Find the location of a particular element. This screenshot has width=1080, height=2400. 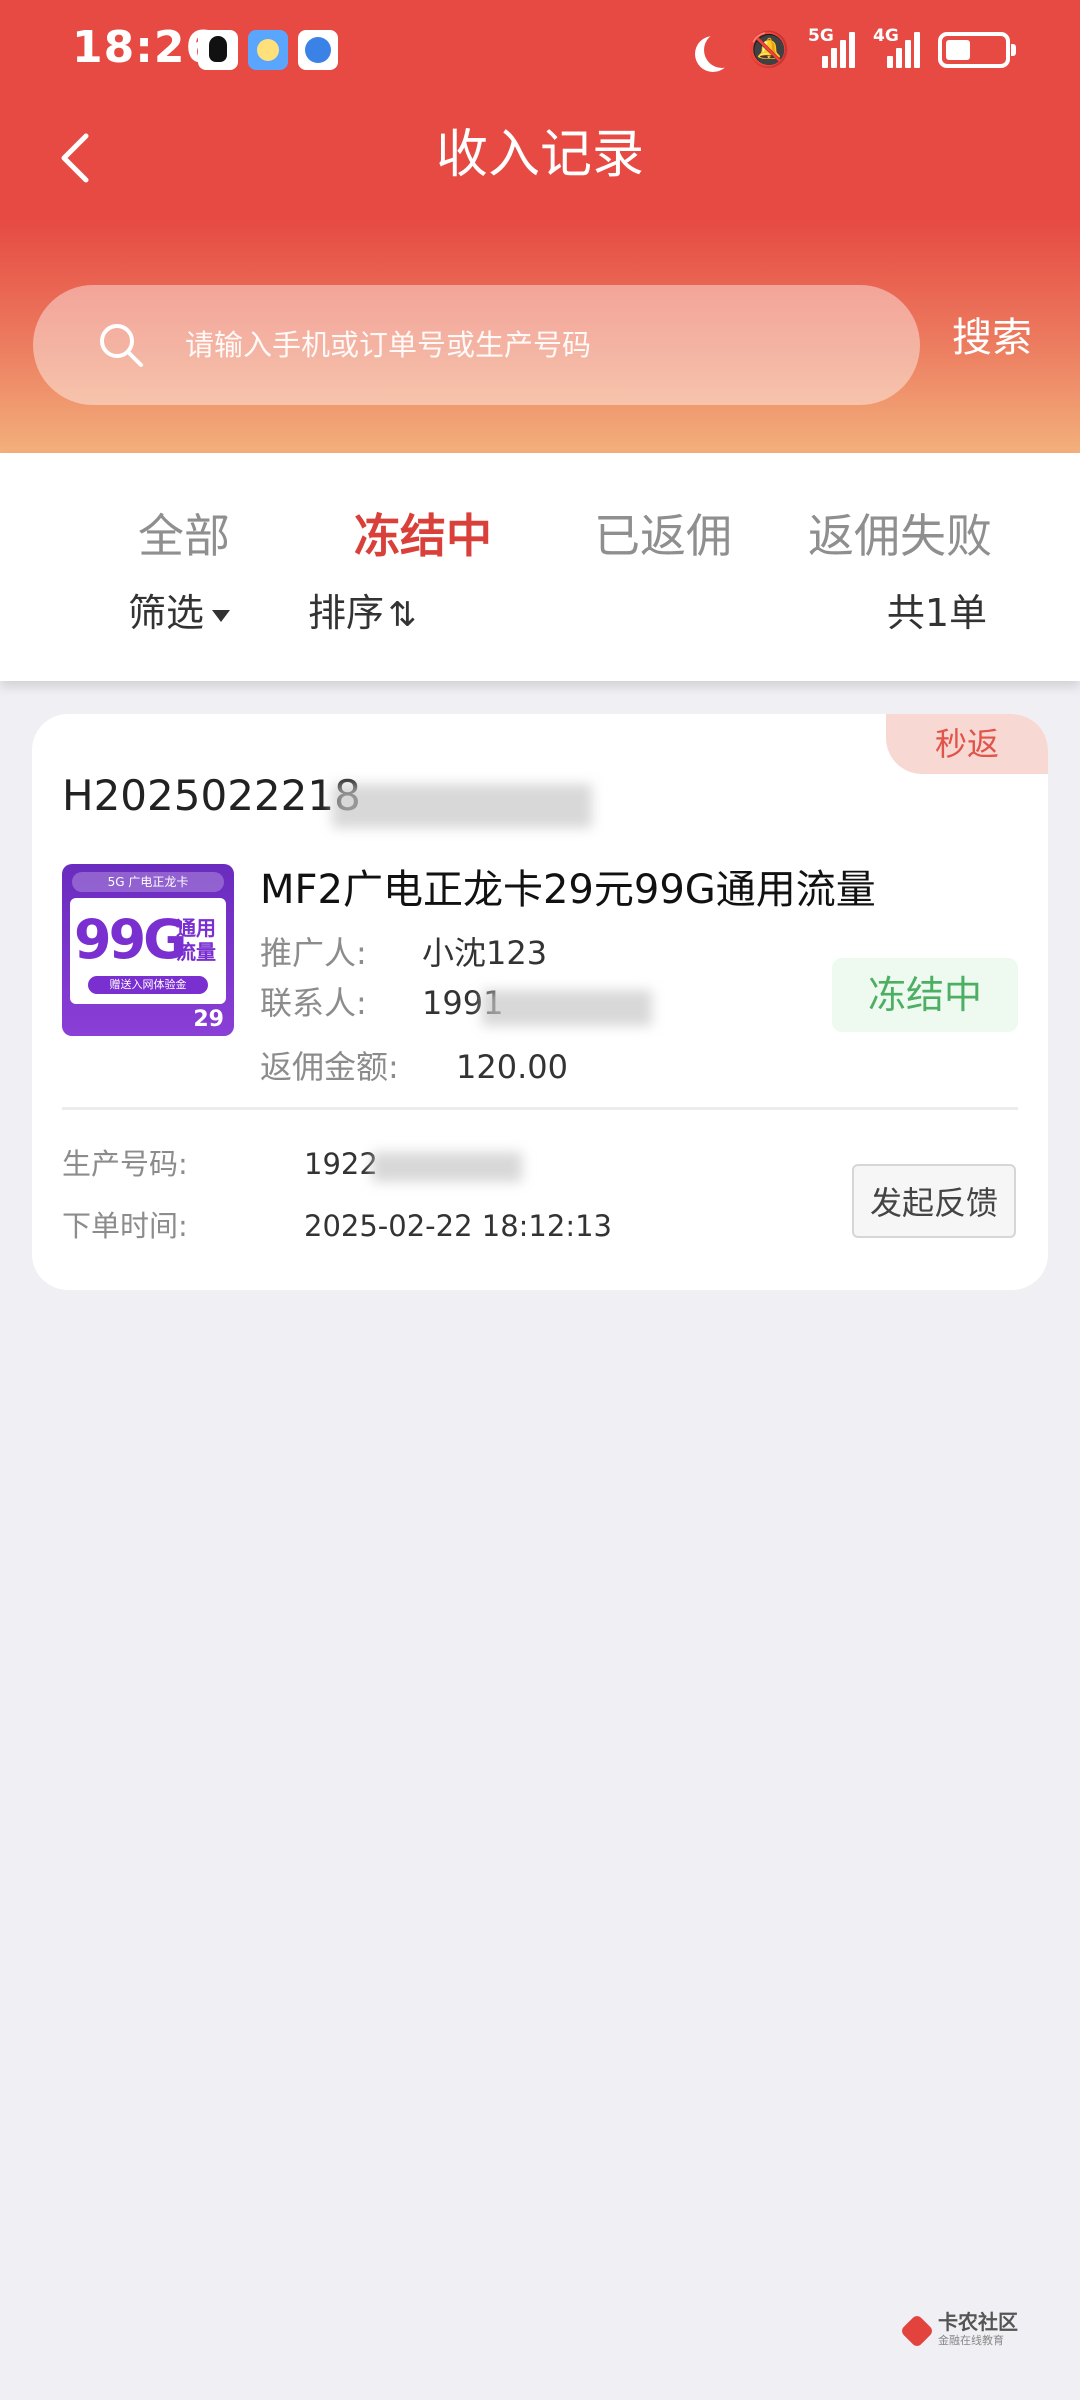

order-time-label: 下单时间: is located at coordinates (125, 1226).